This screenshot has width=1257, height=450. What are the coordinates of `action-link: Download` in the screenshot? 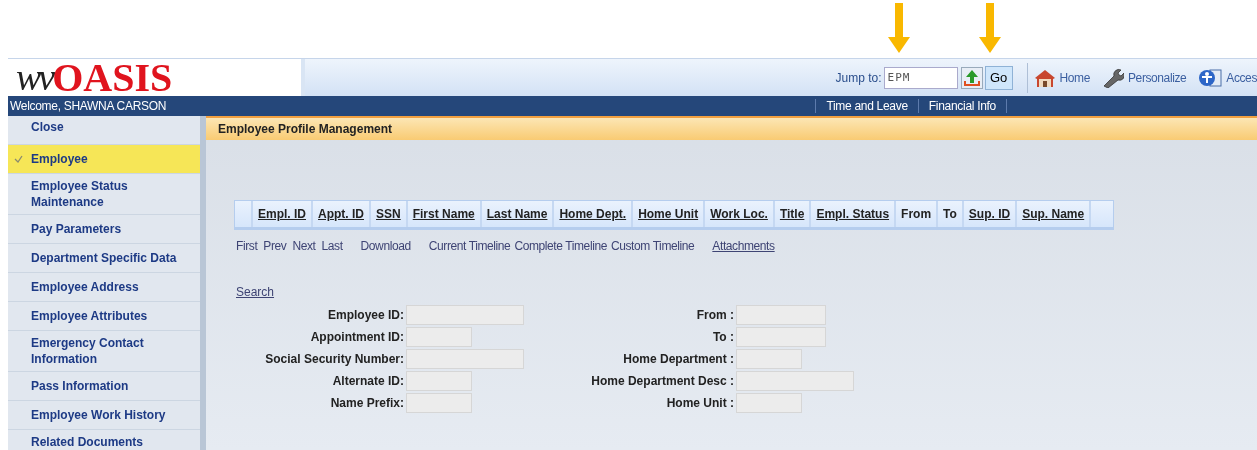 It's located at (385, 246).